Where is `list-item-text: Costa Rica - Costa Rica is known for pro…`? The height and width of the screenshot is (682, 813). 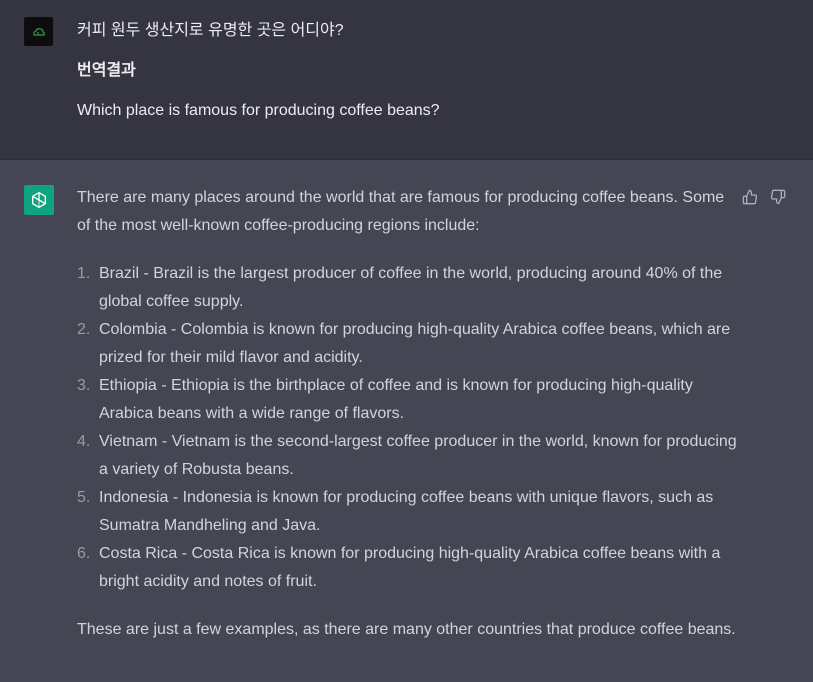
list-item-text: Costa Rica - Costa Rica is known for pro… is located at coordinates (410, 567).